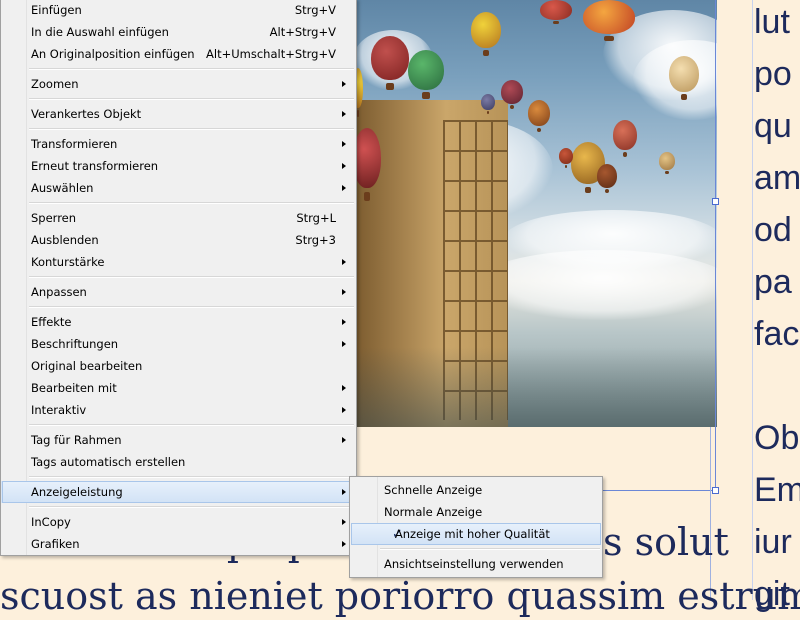 This screenshot has height=620, width=800. What do you see at coordinates (772, 594) in the screenshot?
I see `side-line: git` at bounding box center [772, 594].